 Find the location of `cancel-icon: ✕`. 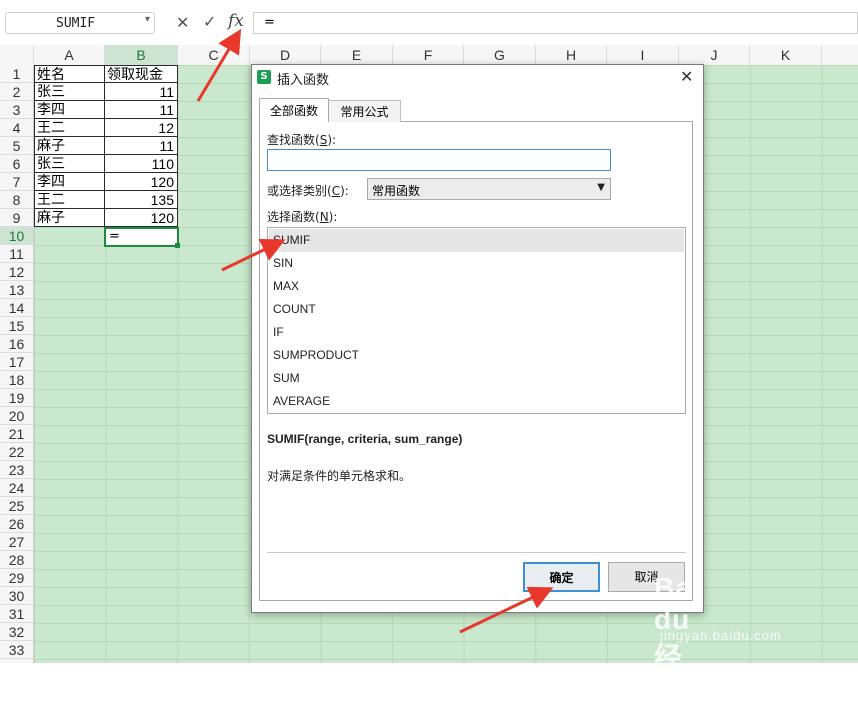

cancel-icon: ✕ is located at coordinates (182, 22).